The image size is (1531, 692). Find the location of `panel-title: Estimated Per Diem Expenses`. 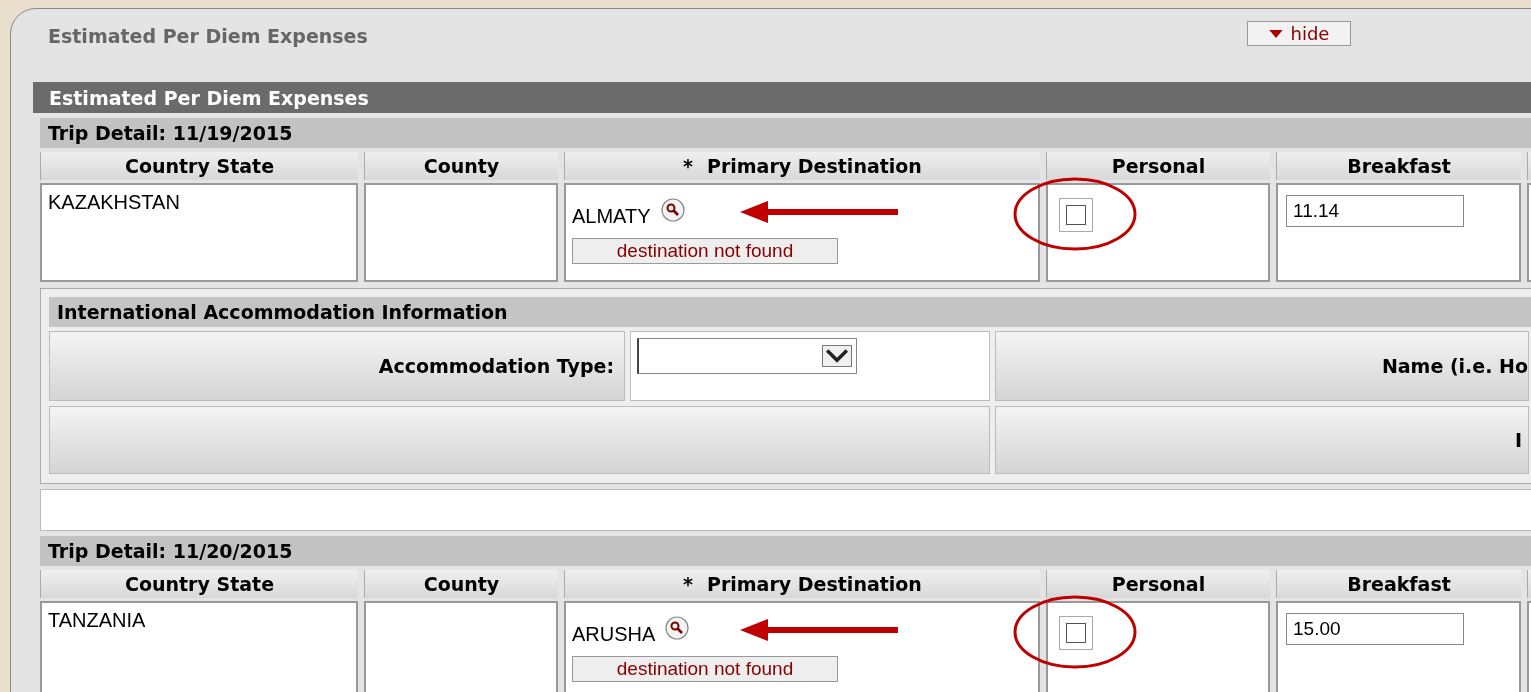

panel-title: Estimated Per Diem Expenses is located at coordinates (208, 36).